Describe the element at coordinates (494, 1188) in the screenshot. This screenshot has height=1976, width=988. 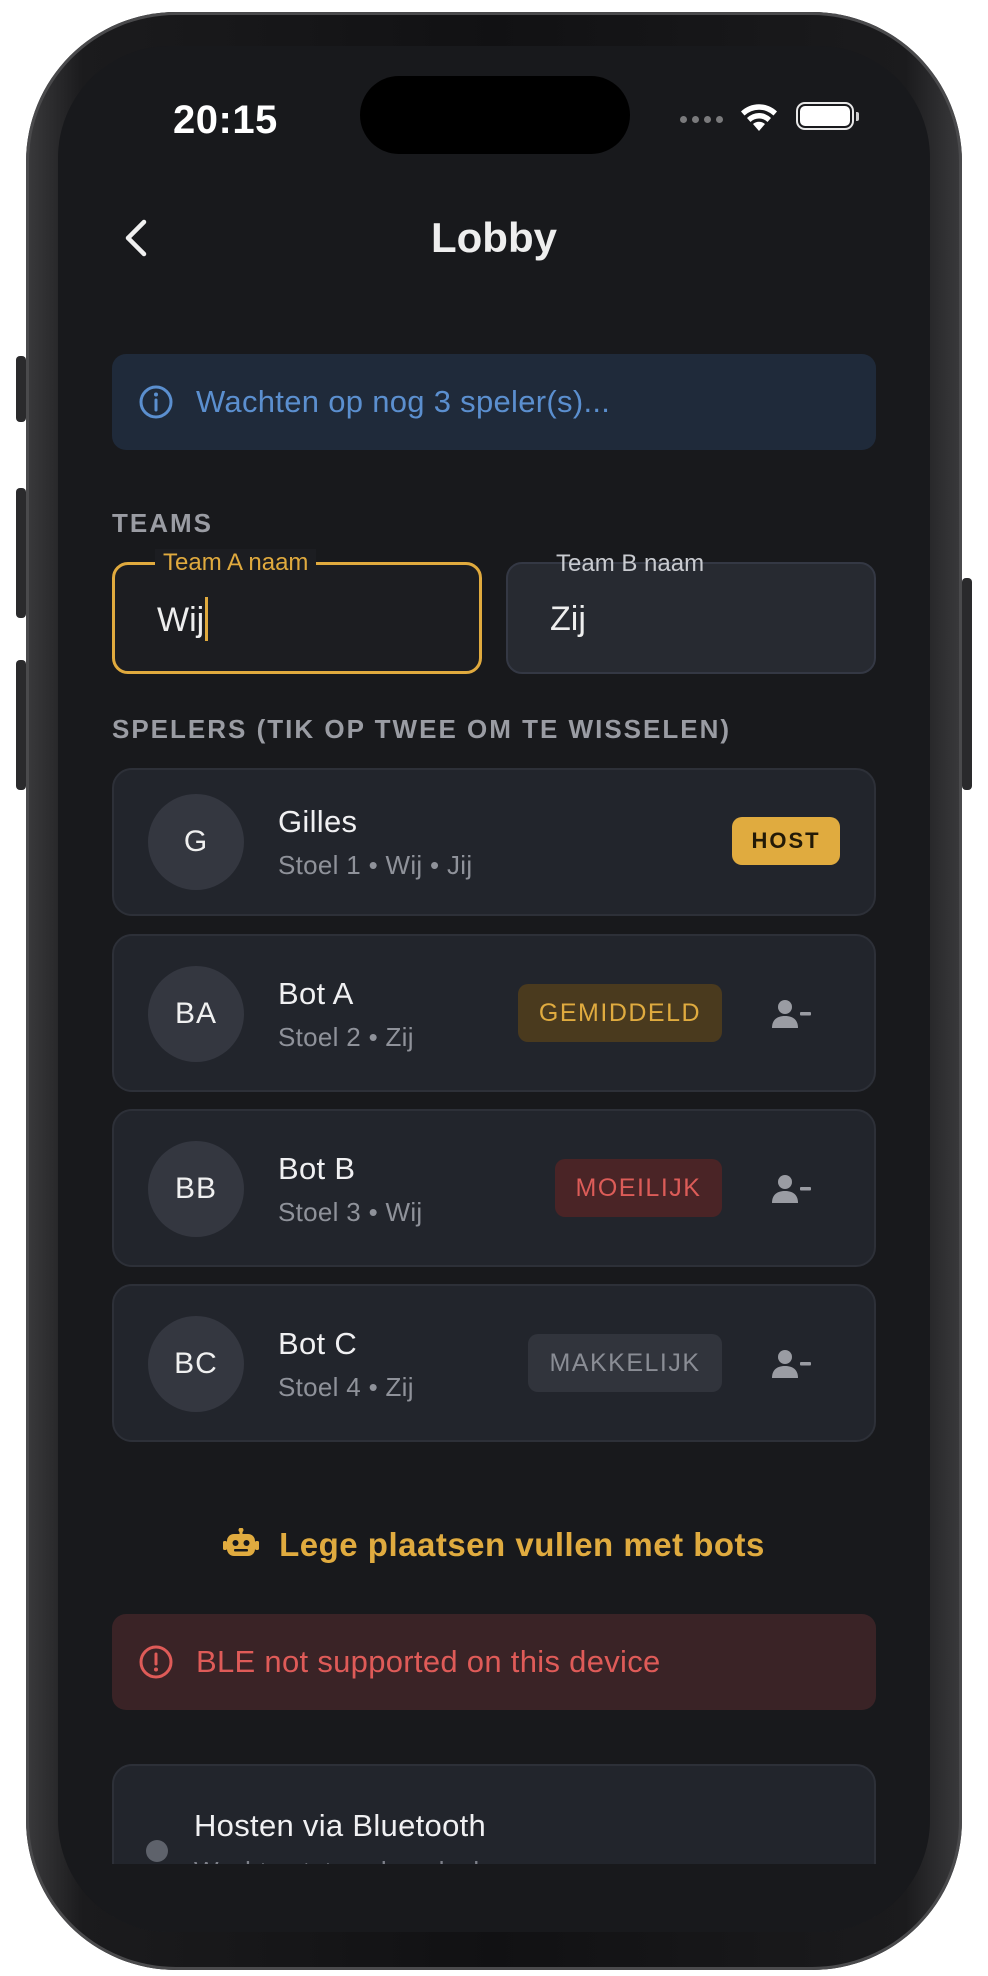
I see `player-card-bot-b: BB Bot B Stoel 3 • Wij MOEILIJK` at that location.